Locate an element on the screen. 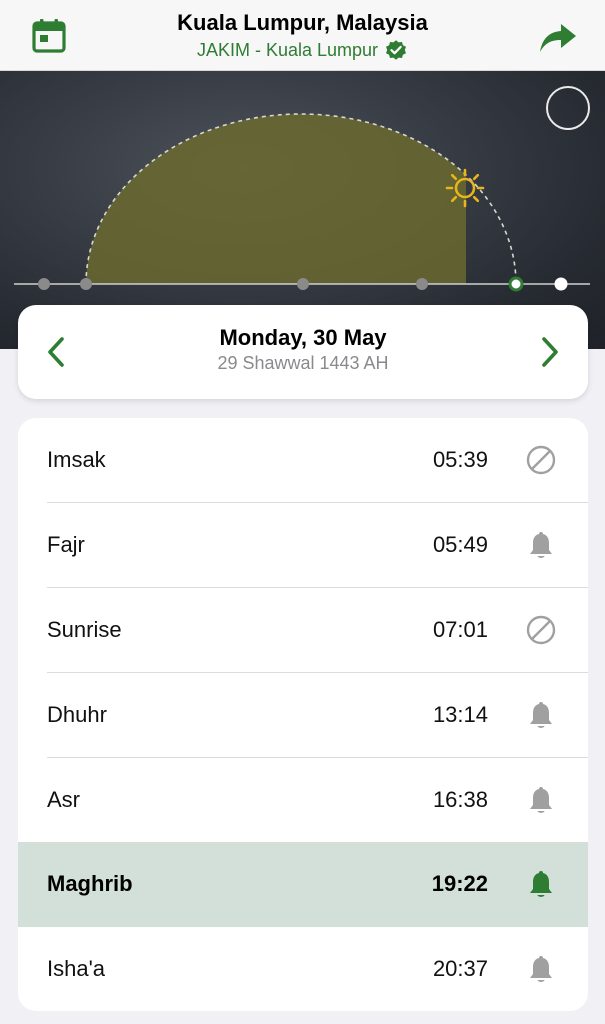 The image size is (605, 1024). prayer-name: Sunrise is located at coordinates (84, 629).